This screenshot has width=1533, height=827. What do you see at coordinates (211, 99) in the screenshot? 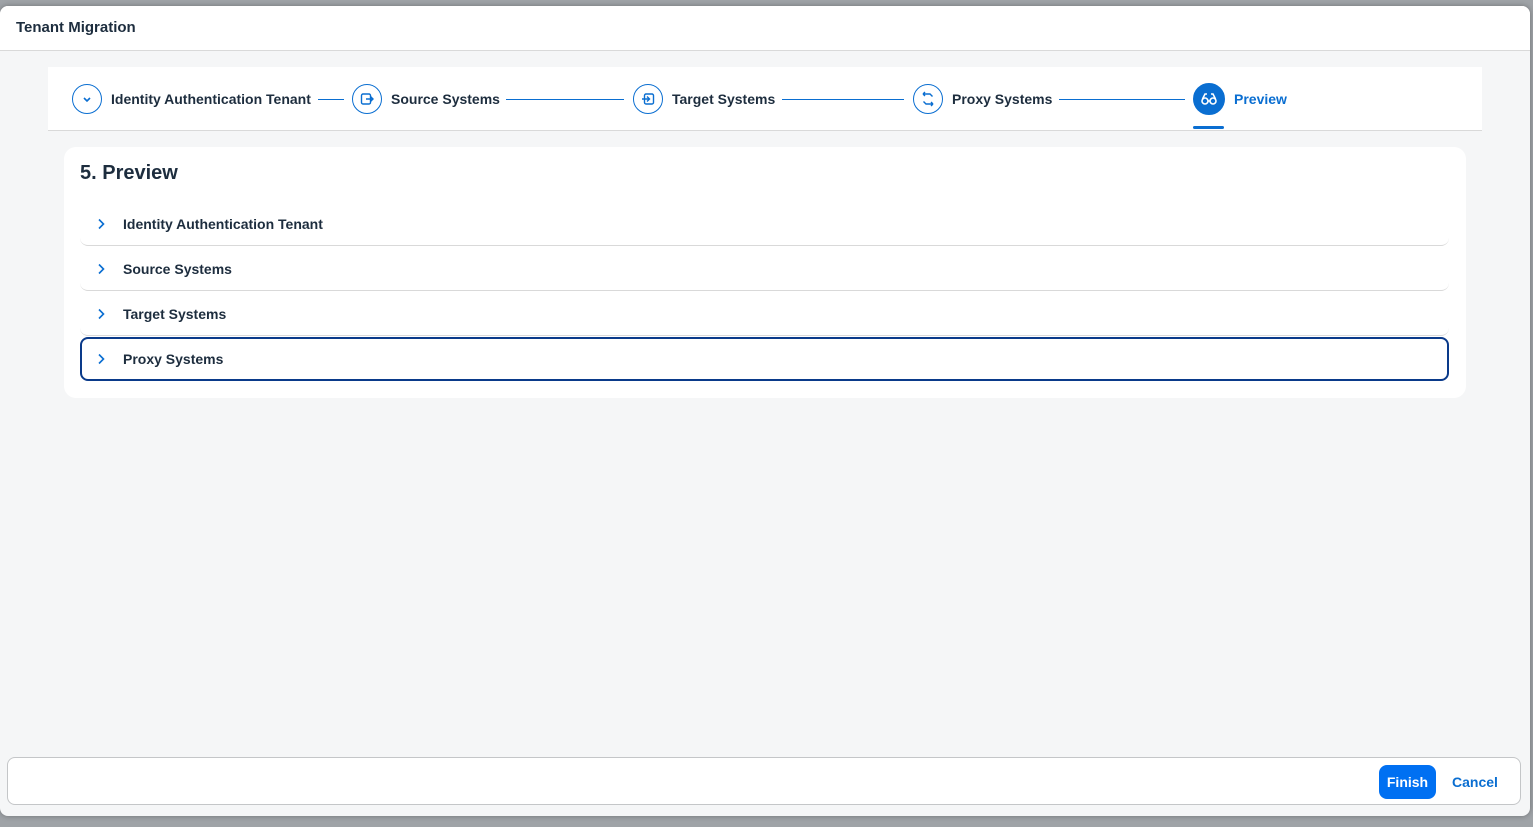
I see `wizard-step-label: Identity Authentication Tenant` at bounding box center [211, 99].